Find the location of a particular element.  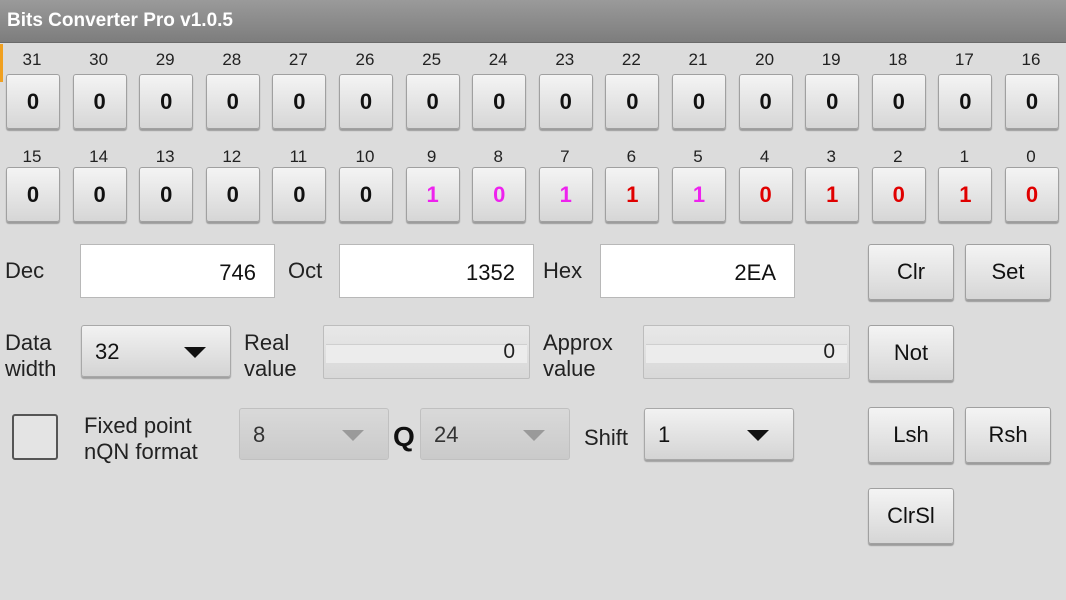

bit-index-label: 6 is located at coordinates (631, 156).